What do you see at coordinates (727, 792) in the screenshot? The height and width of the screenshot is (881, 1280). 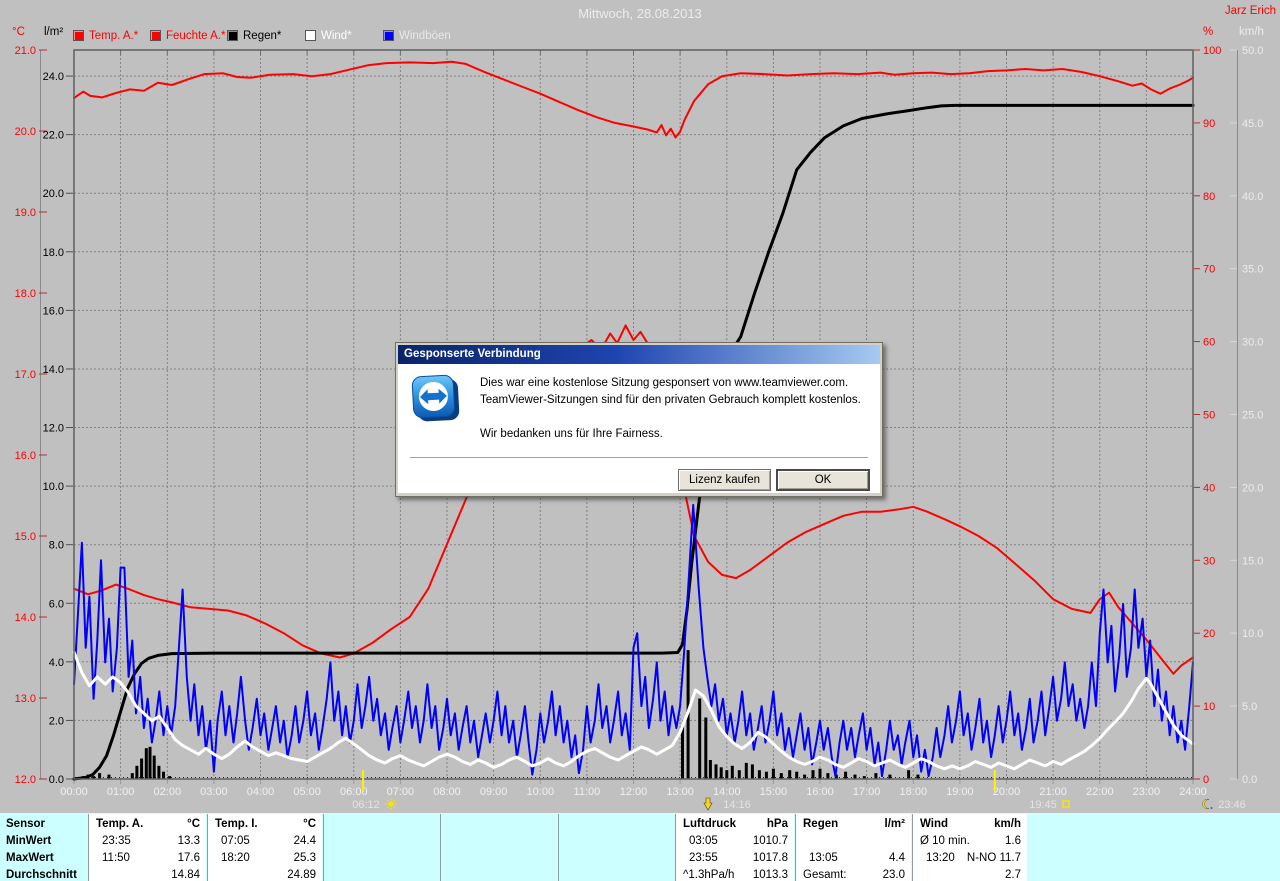 I see `svg-text: 14:00` at bounding box center [727, 792].